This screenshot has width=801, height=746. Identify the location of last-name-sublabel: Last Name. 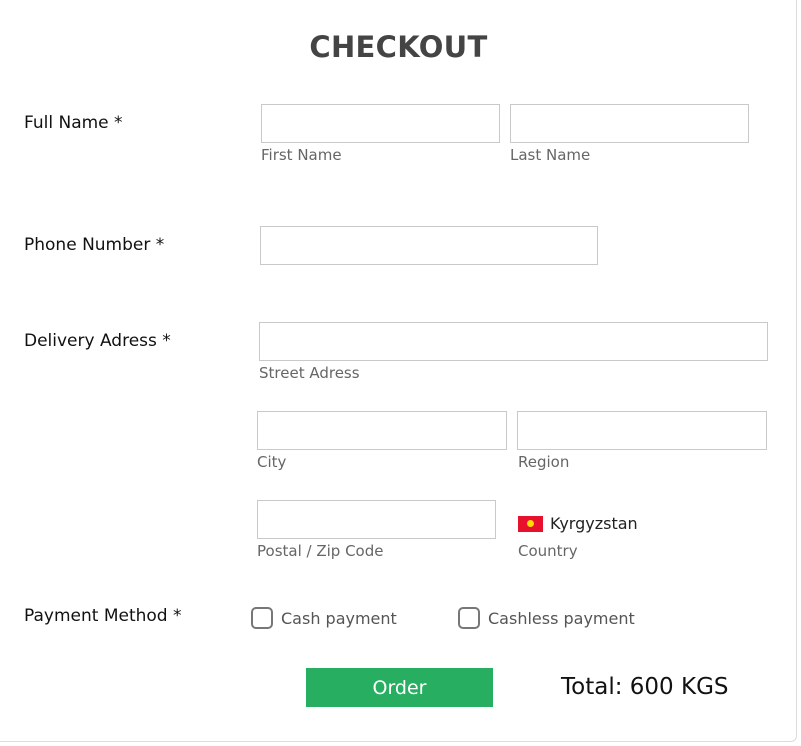
(550, 155).